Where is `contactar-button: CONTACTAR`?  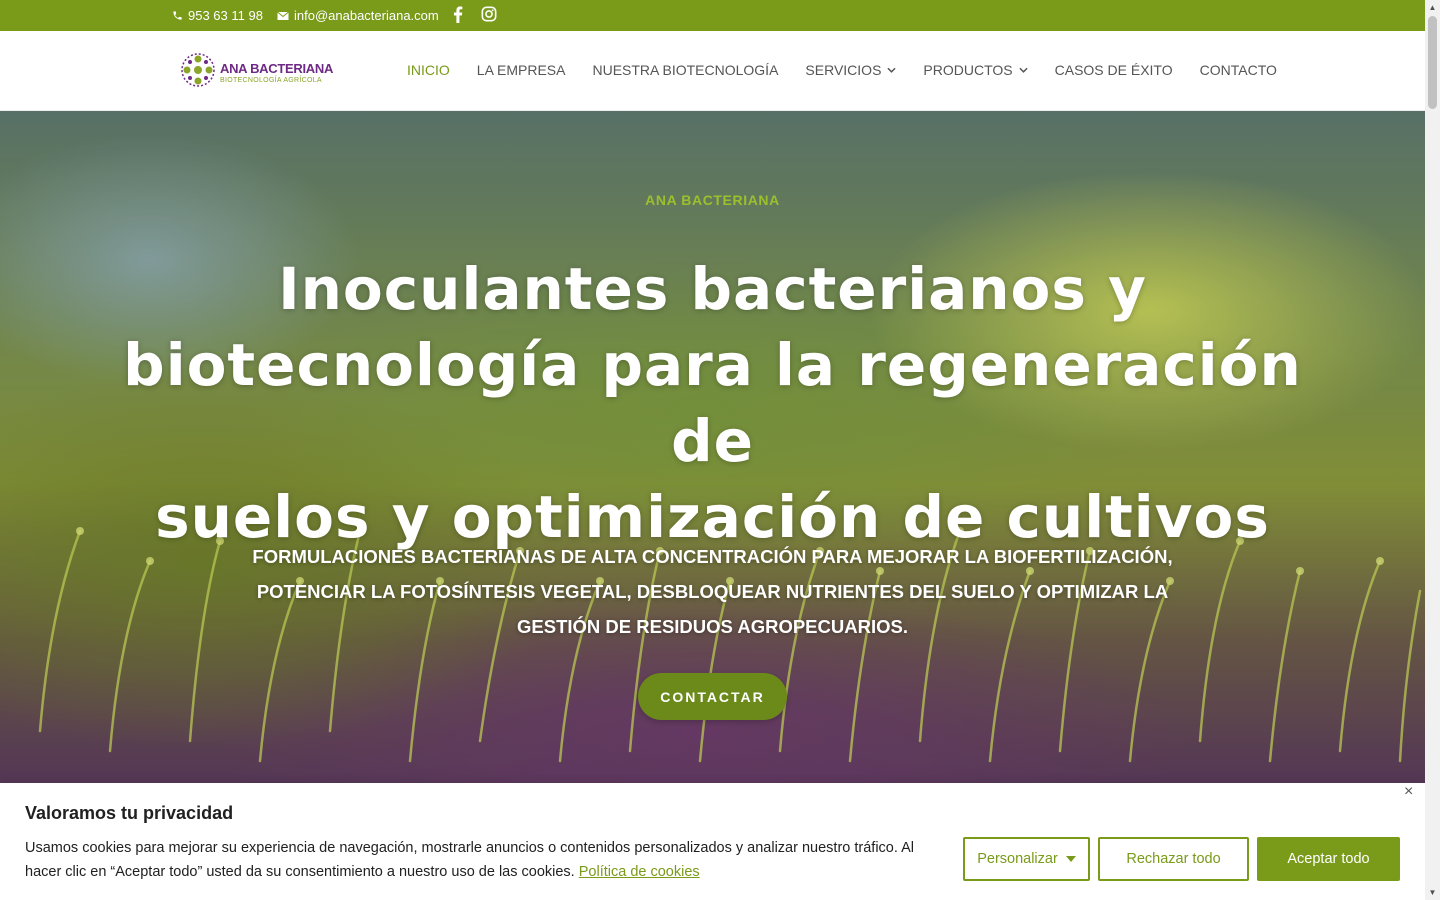 contactar-button: CONTACTAR is located at coordinates (712, 696).